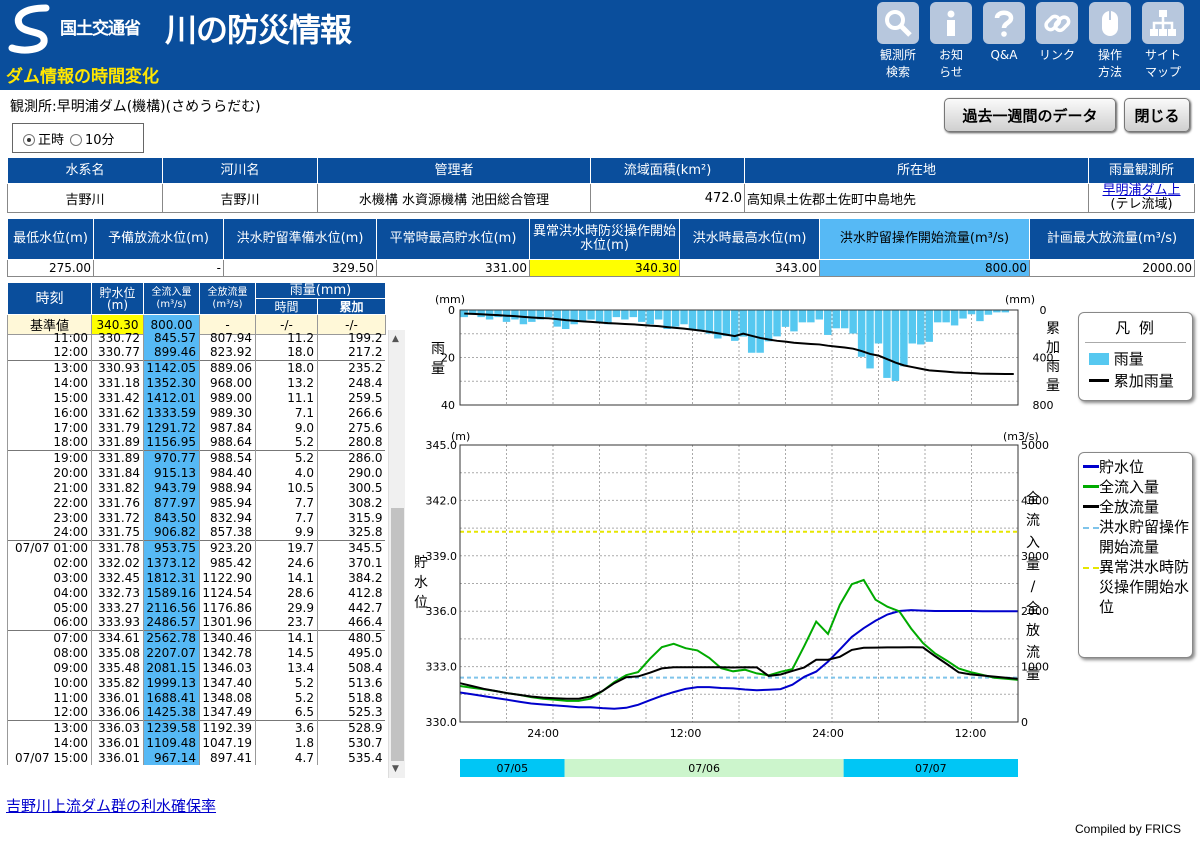 This screenshot has height=842, width=1200. Describe the element at coordinates (951, 41) in the screenshot. I see `nav-news: お知 らせ` at that location.